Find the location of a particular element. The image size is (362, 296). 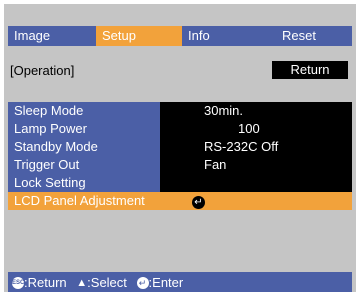

setting-label: Trigger Out is located at coordinates (84, 165).